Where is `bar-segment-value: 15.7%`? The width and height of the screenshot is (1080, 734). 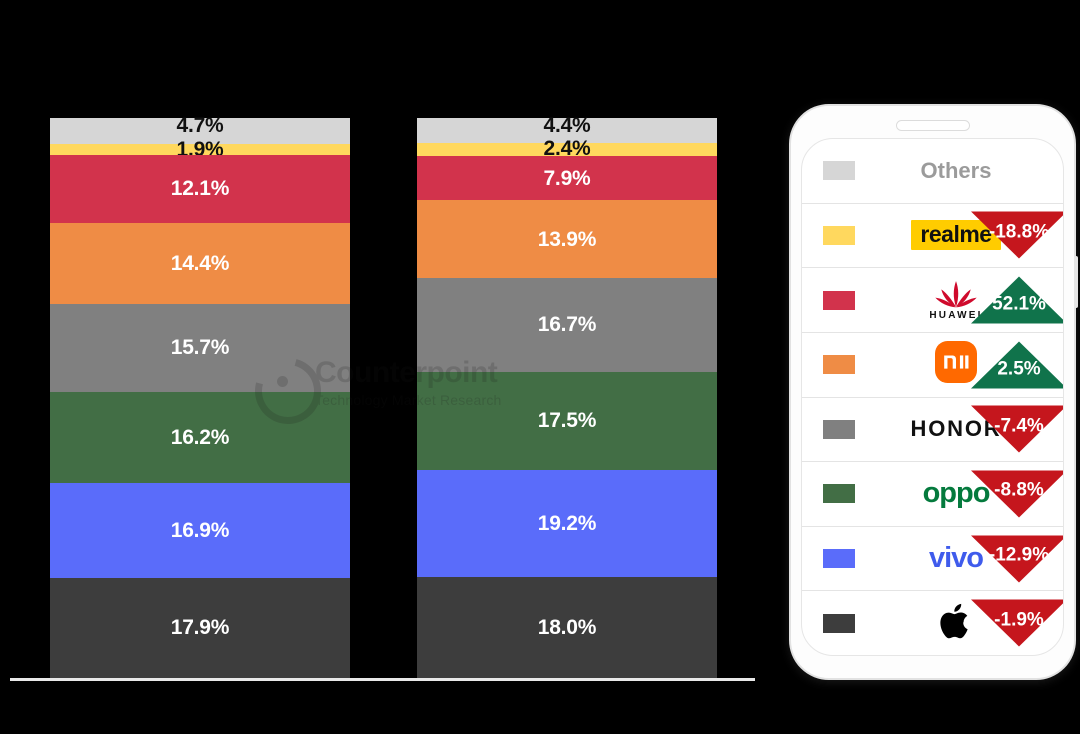
bar-segment-value: 15.7% is located at coordinates (200, 348).